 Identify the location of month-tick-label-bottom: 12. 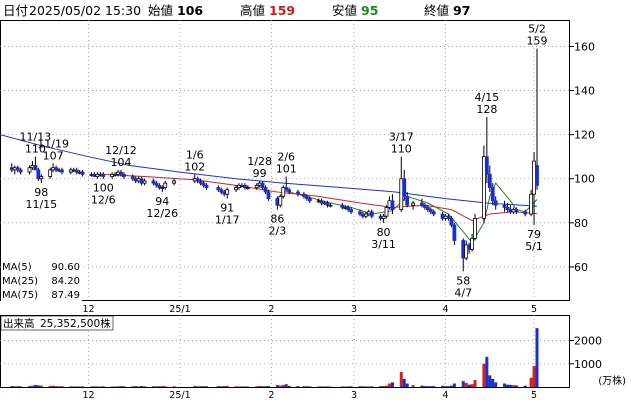
(88, 395).